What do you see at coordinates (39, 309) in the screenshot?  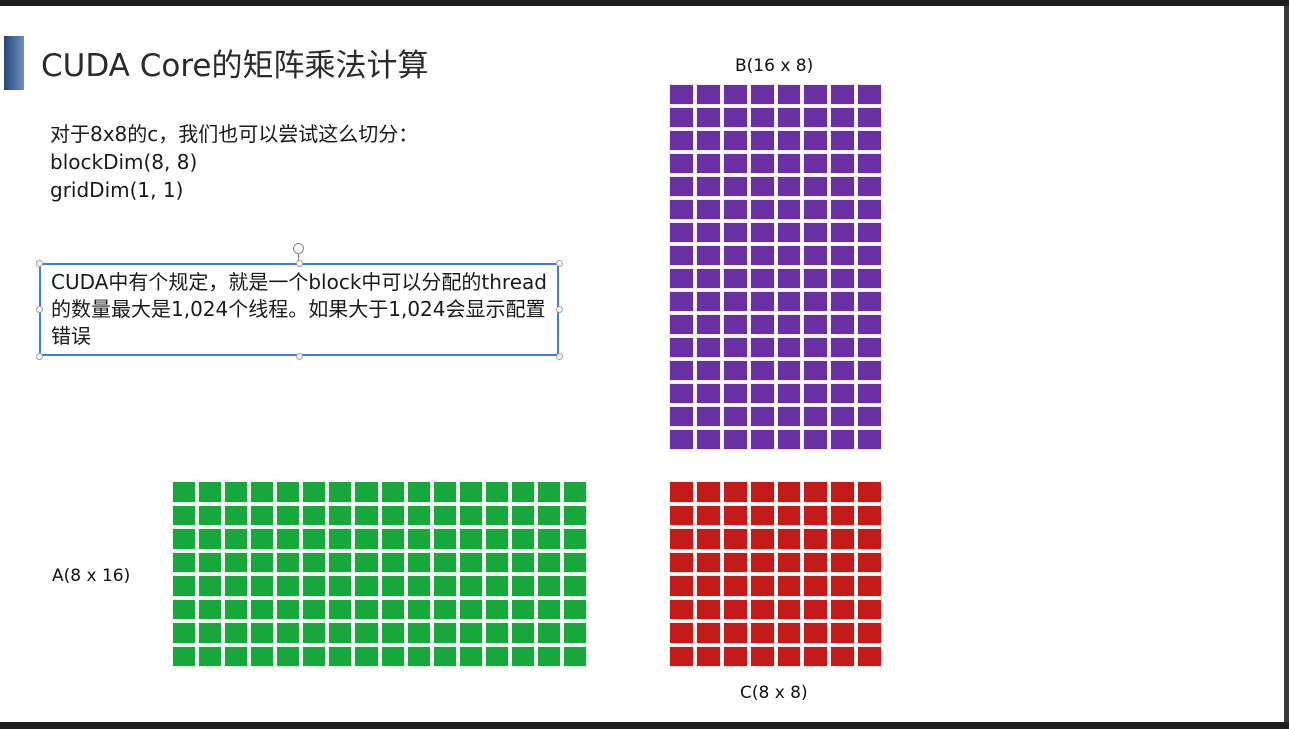 I see `resize-handle-left` at bounding box center [39, 309].